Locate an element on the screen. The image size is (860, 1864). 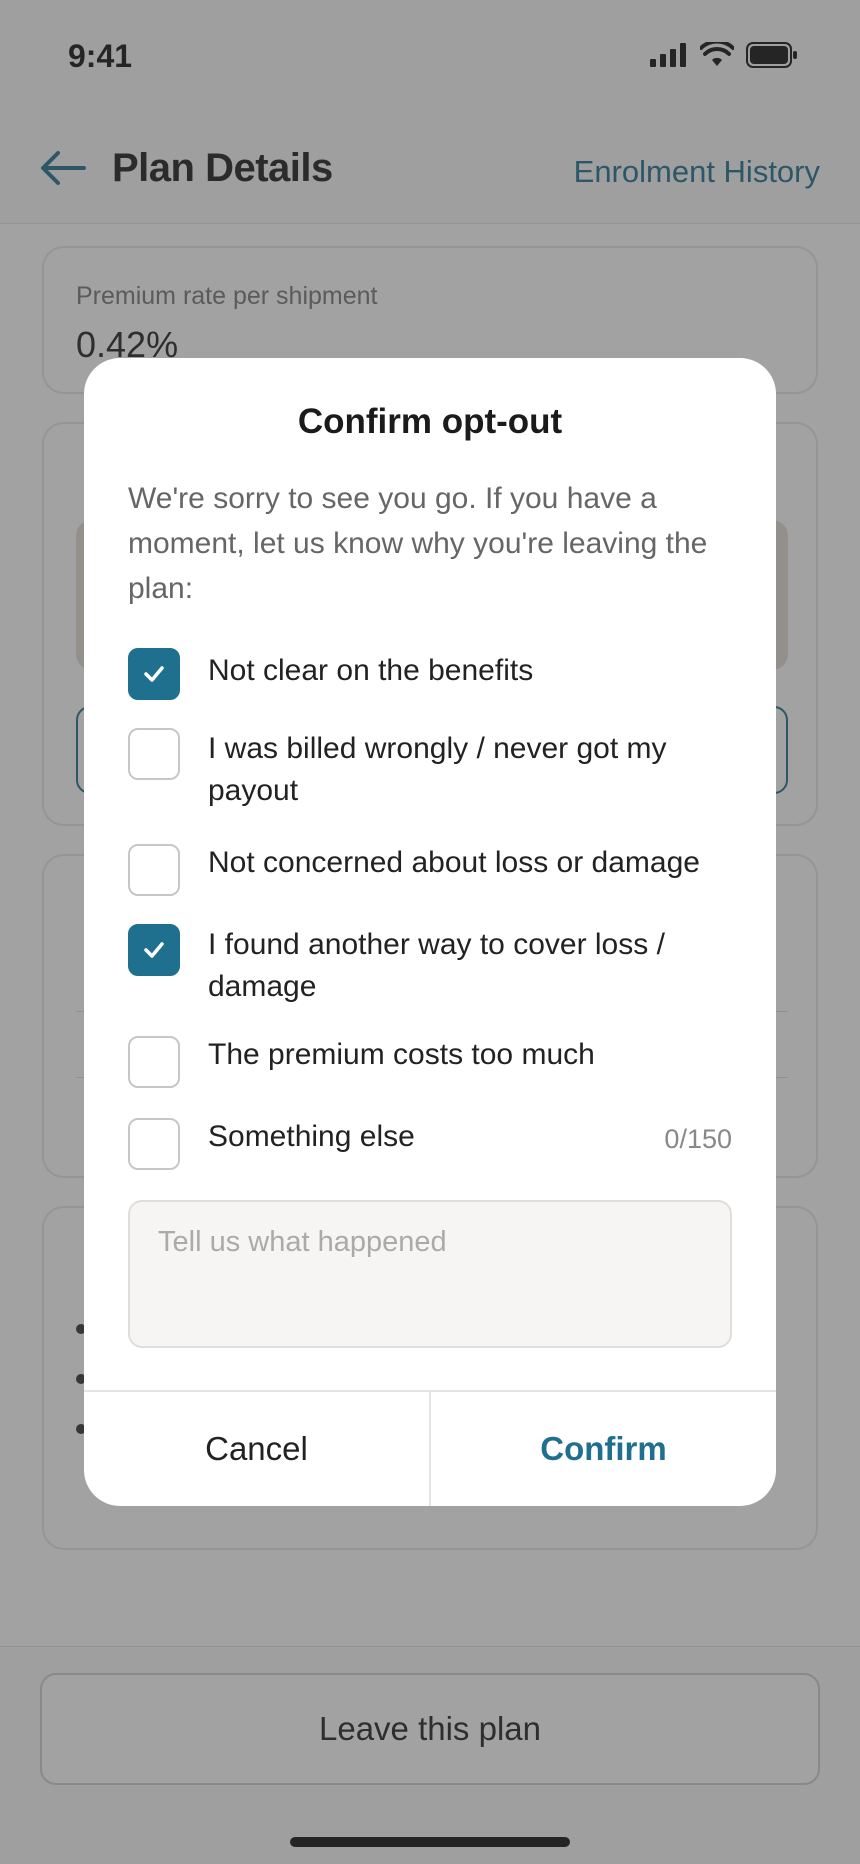
reason-textarea is located at coordinates (430, 1274).